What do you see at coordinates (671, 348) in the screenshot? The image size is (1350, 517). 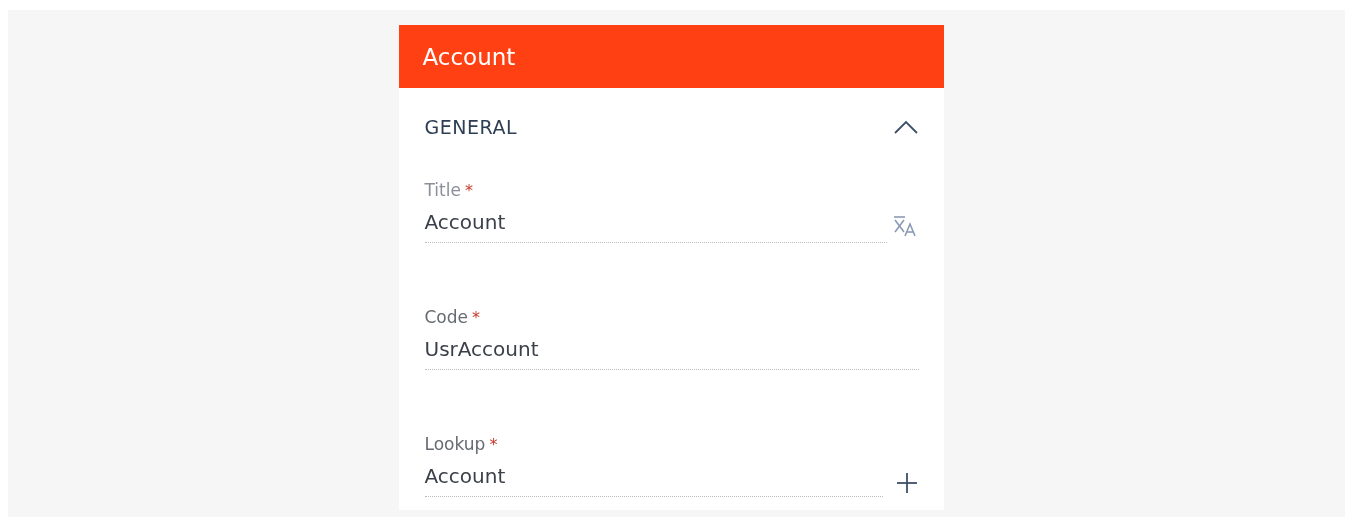 I see `input-field: UsrAccount` at bounding box center [671, 348].